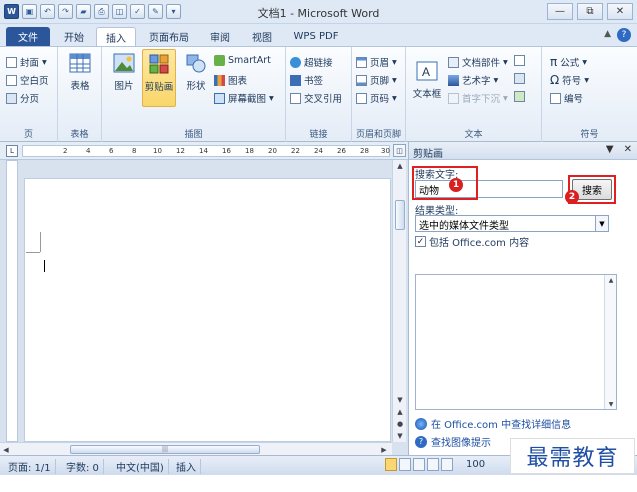 This screenshot has height=492, width=637. Describe the element at coordinates (22, 98) in the screenshot. I see `page-break-button: 分页` at that location.